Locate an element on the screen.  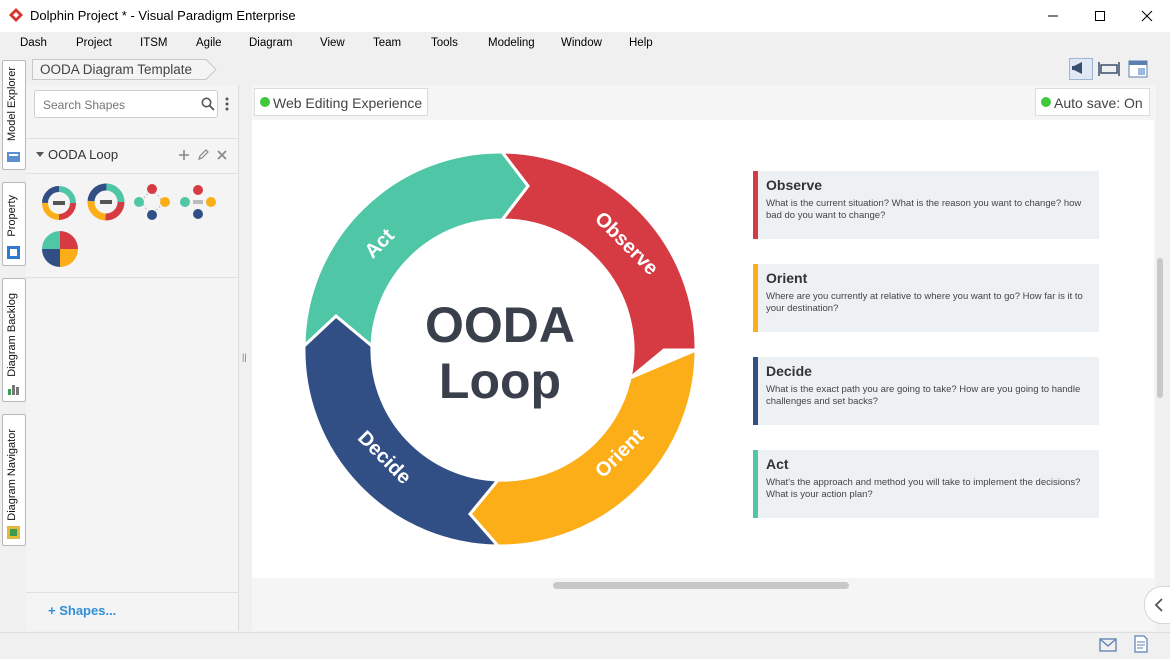
card-title: Decide is located at coordinates (789, 371).